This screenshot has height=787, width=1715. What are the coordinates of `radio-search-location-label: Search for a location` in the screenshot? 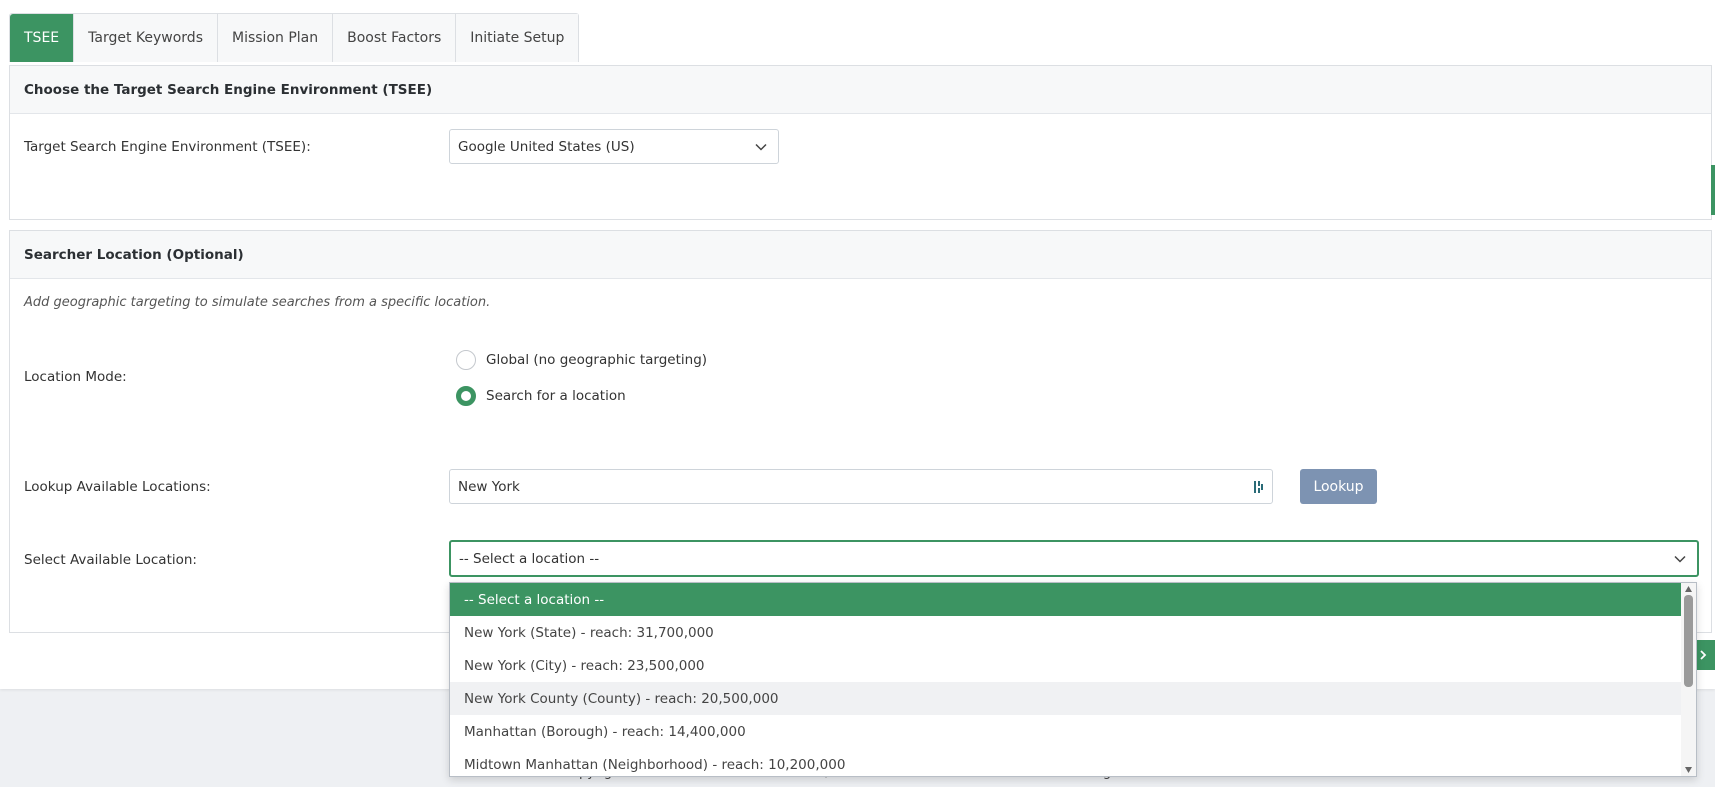 It's located at (556, 396).